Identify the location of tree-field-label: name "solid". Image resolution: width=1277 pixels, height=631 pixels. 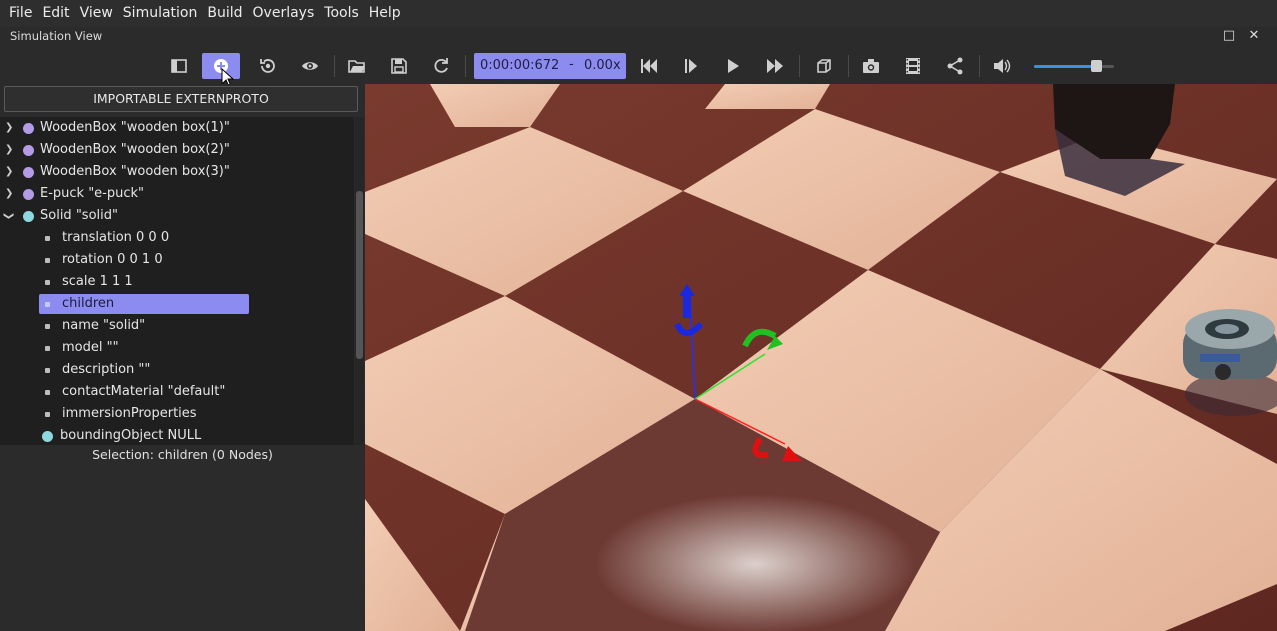
(104, 325).